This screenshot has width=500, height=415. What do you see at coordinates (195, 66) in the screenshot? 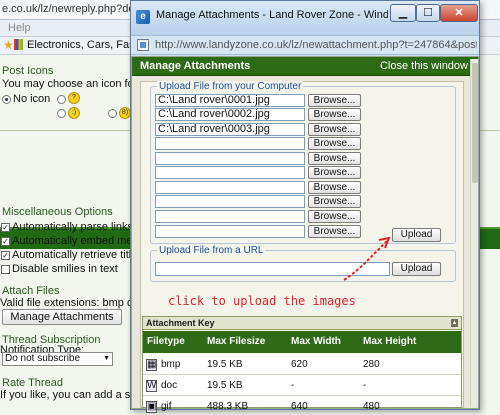
I see `panel-title: Manage Attachments` at bounding box center [195, 66].